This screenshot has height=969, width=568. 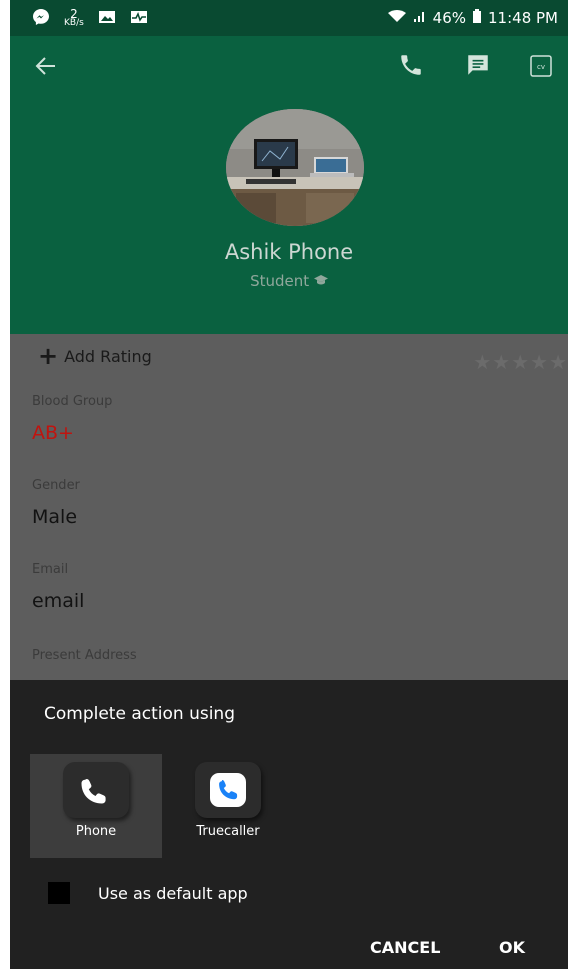 What do you see at coordinates (107, 19) in the screenshot?
I see `gallery-icon` at bounding box center [107, 19].